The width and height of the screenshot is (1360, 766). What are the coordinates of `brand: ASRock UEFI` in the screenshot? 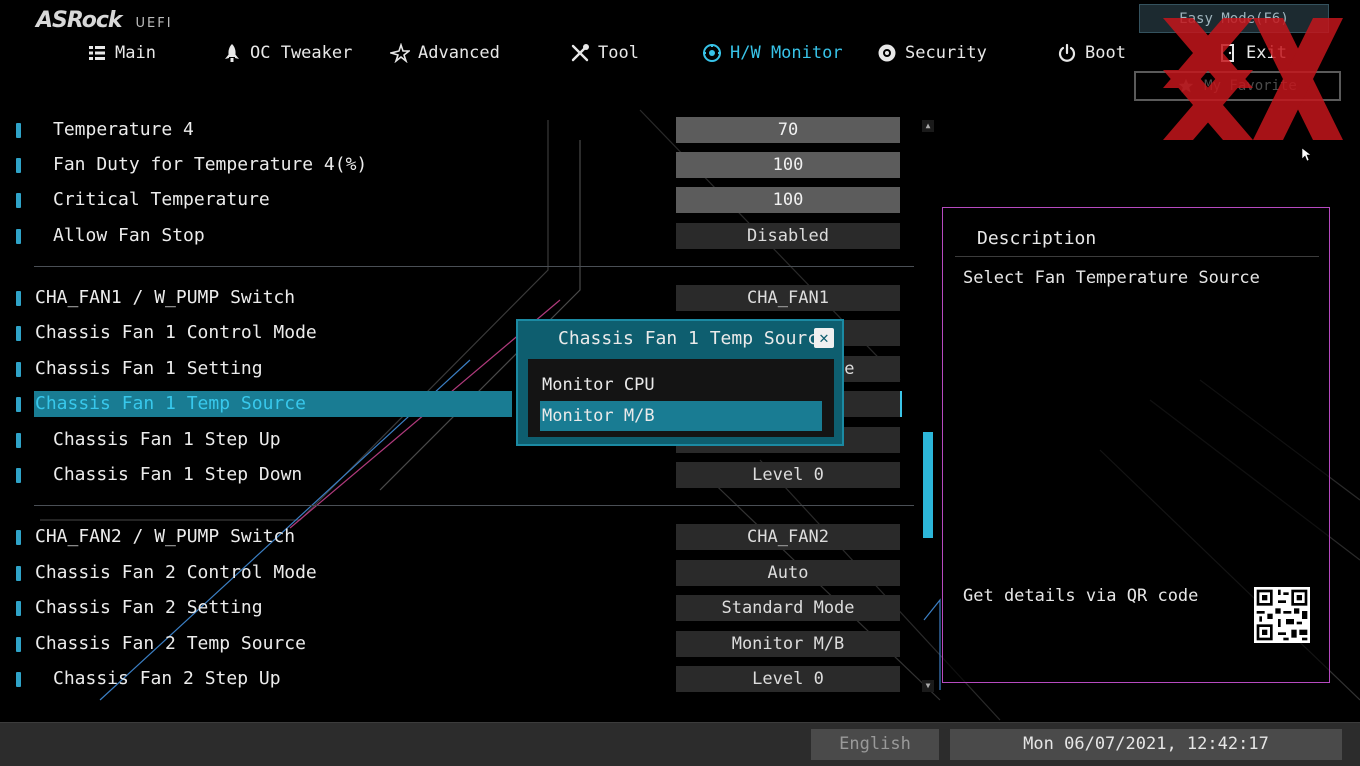 It's located at (104, 20).